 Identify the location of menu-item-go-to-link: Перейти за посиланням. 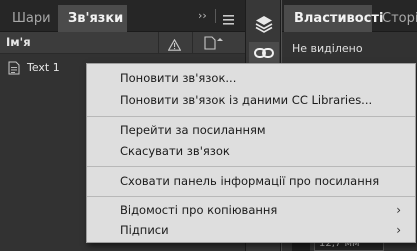
(251, 130).